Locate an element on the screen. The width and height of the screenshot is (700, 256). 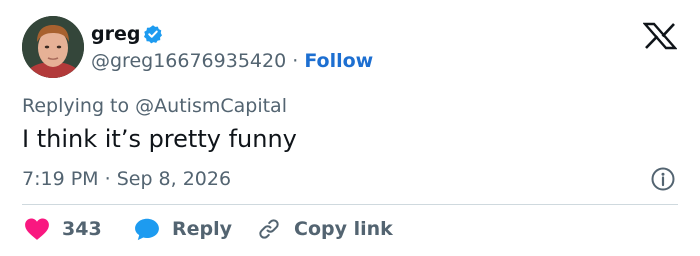
display-name: greg is located at coordinates (115, 34).